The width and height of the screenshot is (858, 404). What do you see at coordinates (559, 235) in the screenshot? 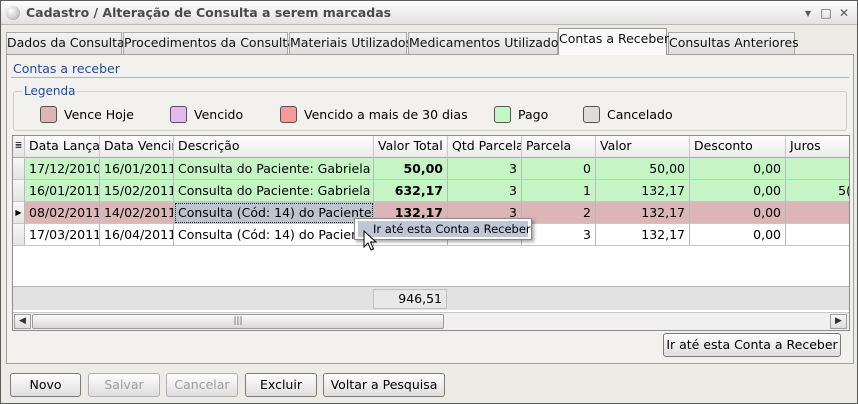
I see `cell-parcela: 3` at bounding box center [559, 235].